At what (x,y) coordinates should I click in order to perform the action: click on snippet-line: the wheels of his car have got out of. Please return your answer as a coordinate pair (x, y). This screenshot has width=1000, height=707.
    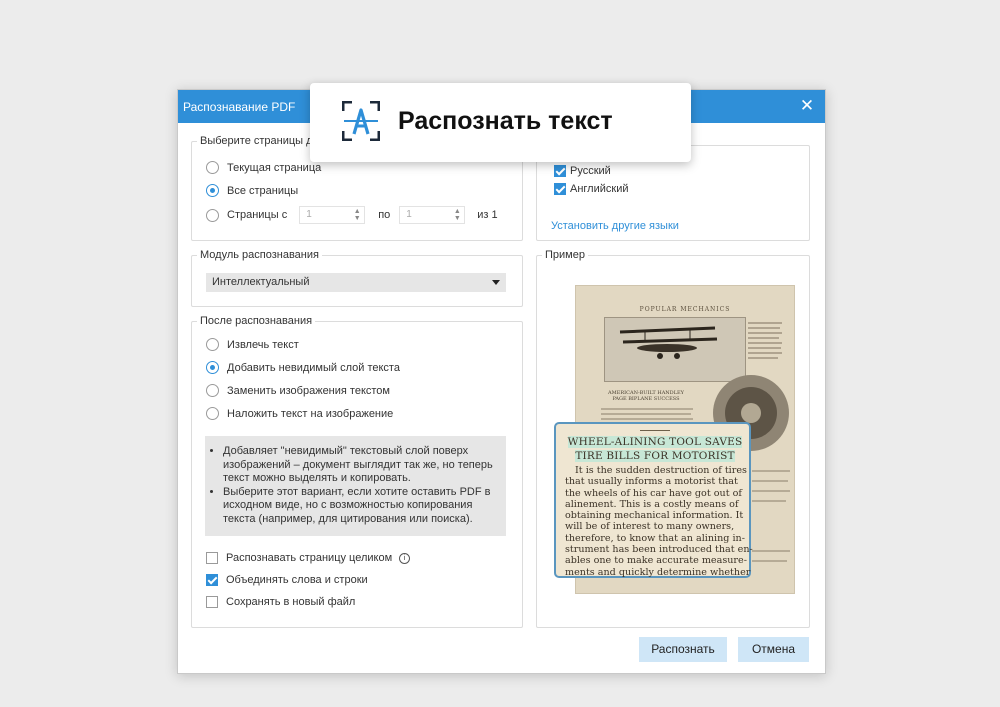
    Looking at the image, I should click on (653, 493).